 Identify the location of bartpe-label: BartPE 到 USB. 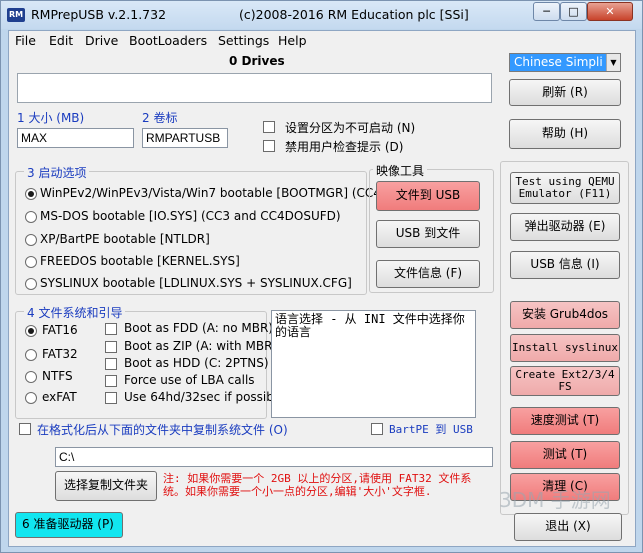
(431, 429).